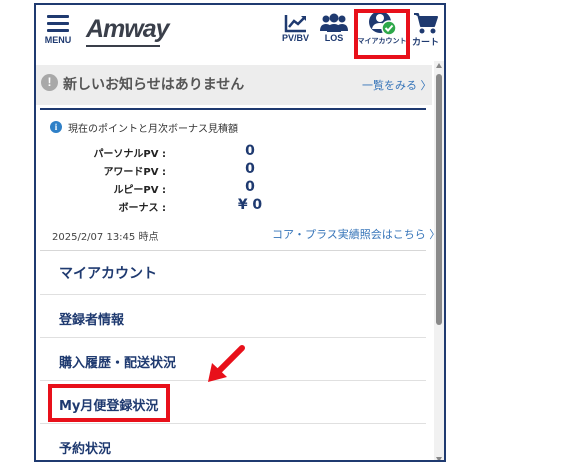  What do you see at coordinates (118, 363) in the screenshot?
I see `menu-item-label: 購入履歴・配送状況` at bounding box center [118, 363].